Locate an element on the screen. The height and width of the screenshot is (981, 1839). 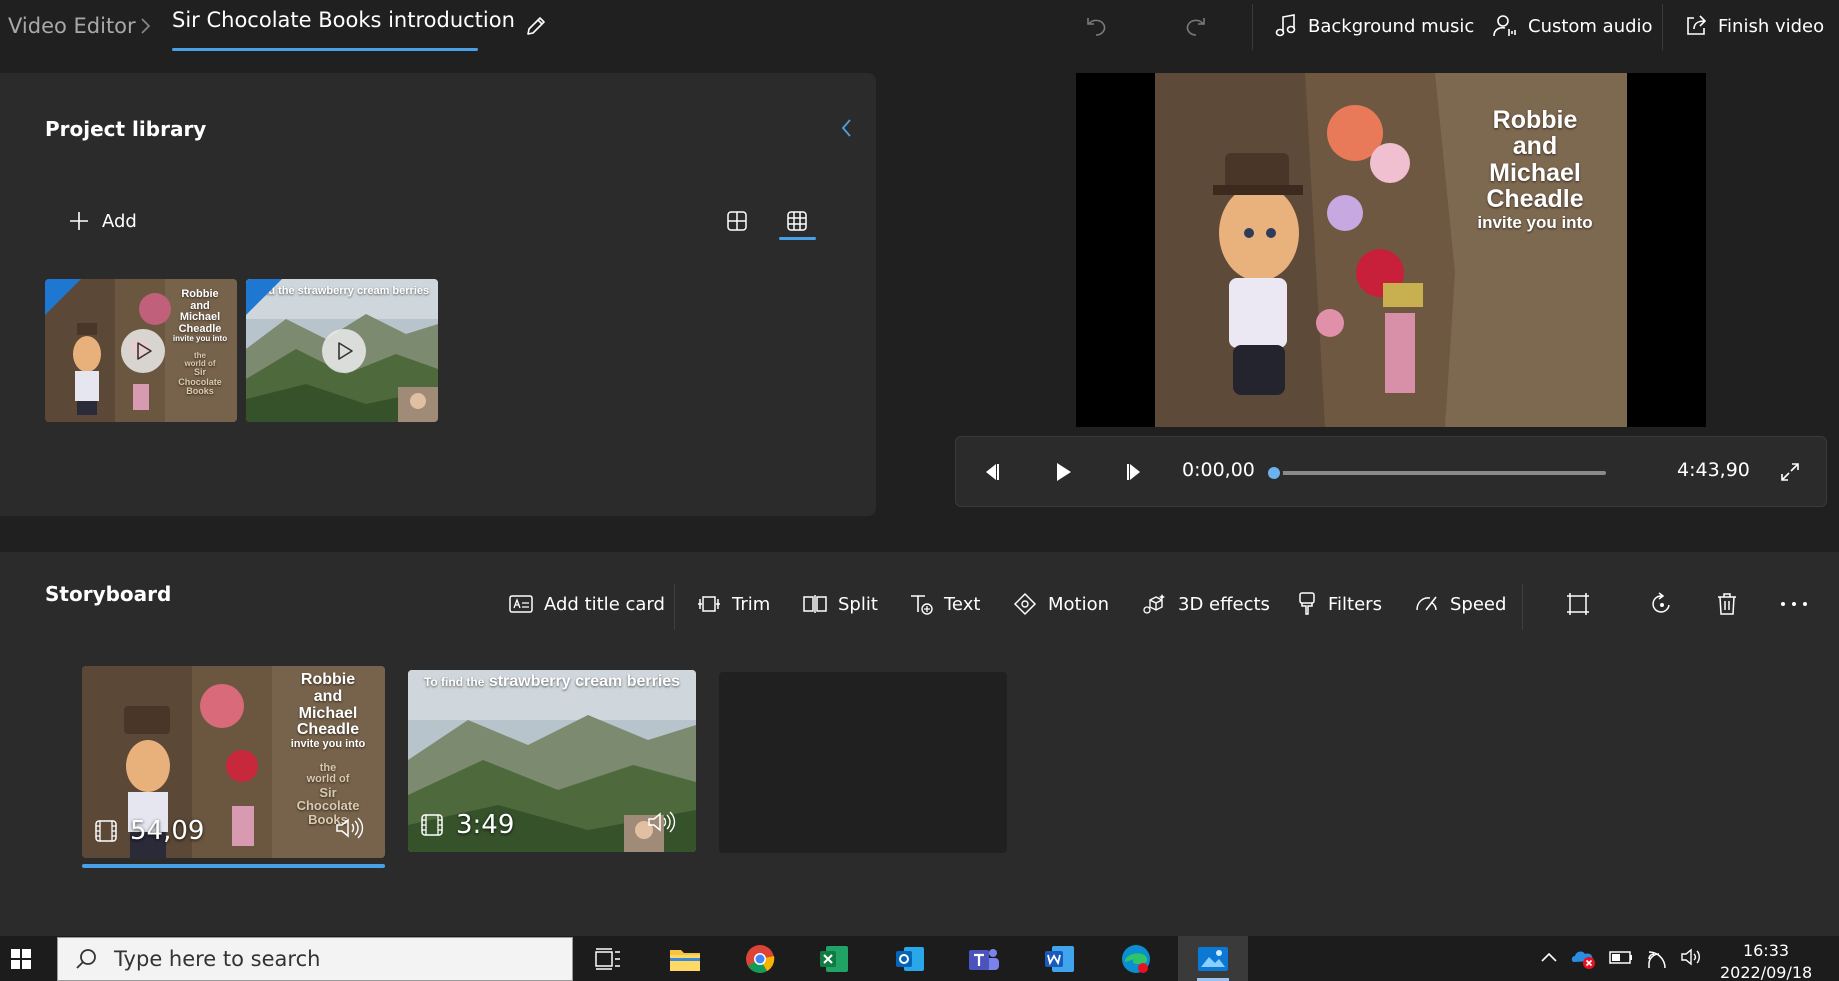
onedrive-error-icon is located at coordinates (1583, 960).